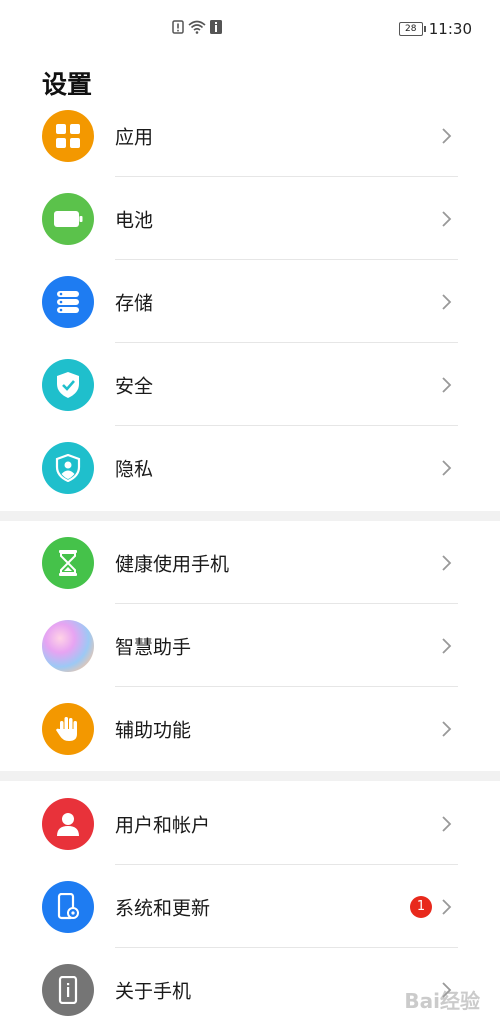 The width and height of the screenshot is (500, 1032). I want to click on settings-item-label: 系统和更新, so click(163, 908).